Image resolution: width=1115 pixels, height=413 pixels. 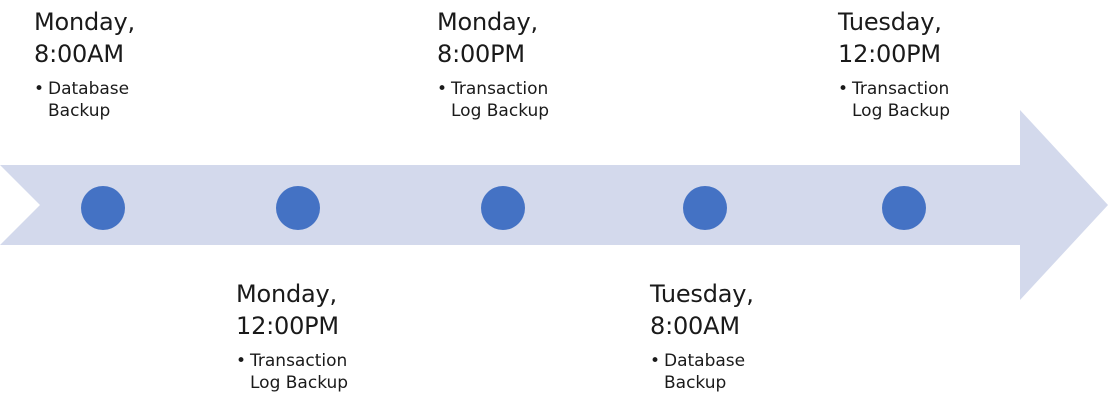 What do you see at coordinates (750, 310) in the screenshot?
I see `event-date: Tuesday, 8:00AM` at bounding box center [750, 310].